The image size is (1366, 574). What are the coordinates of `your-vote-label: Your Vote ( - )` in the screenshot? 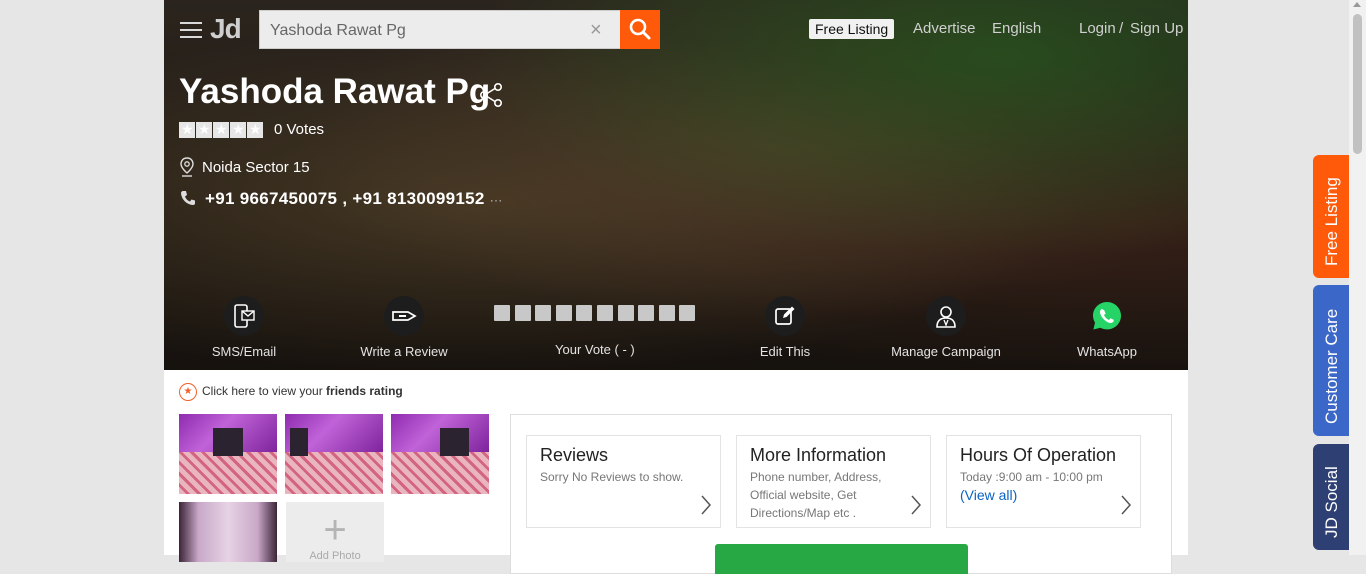 It's located at (595, 349).